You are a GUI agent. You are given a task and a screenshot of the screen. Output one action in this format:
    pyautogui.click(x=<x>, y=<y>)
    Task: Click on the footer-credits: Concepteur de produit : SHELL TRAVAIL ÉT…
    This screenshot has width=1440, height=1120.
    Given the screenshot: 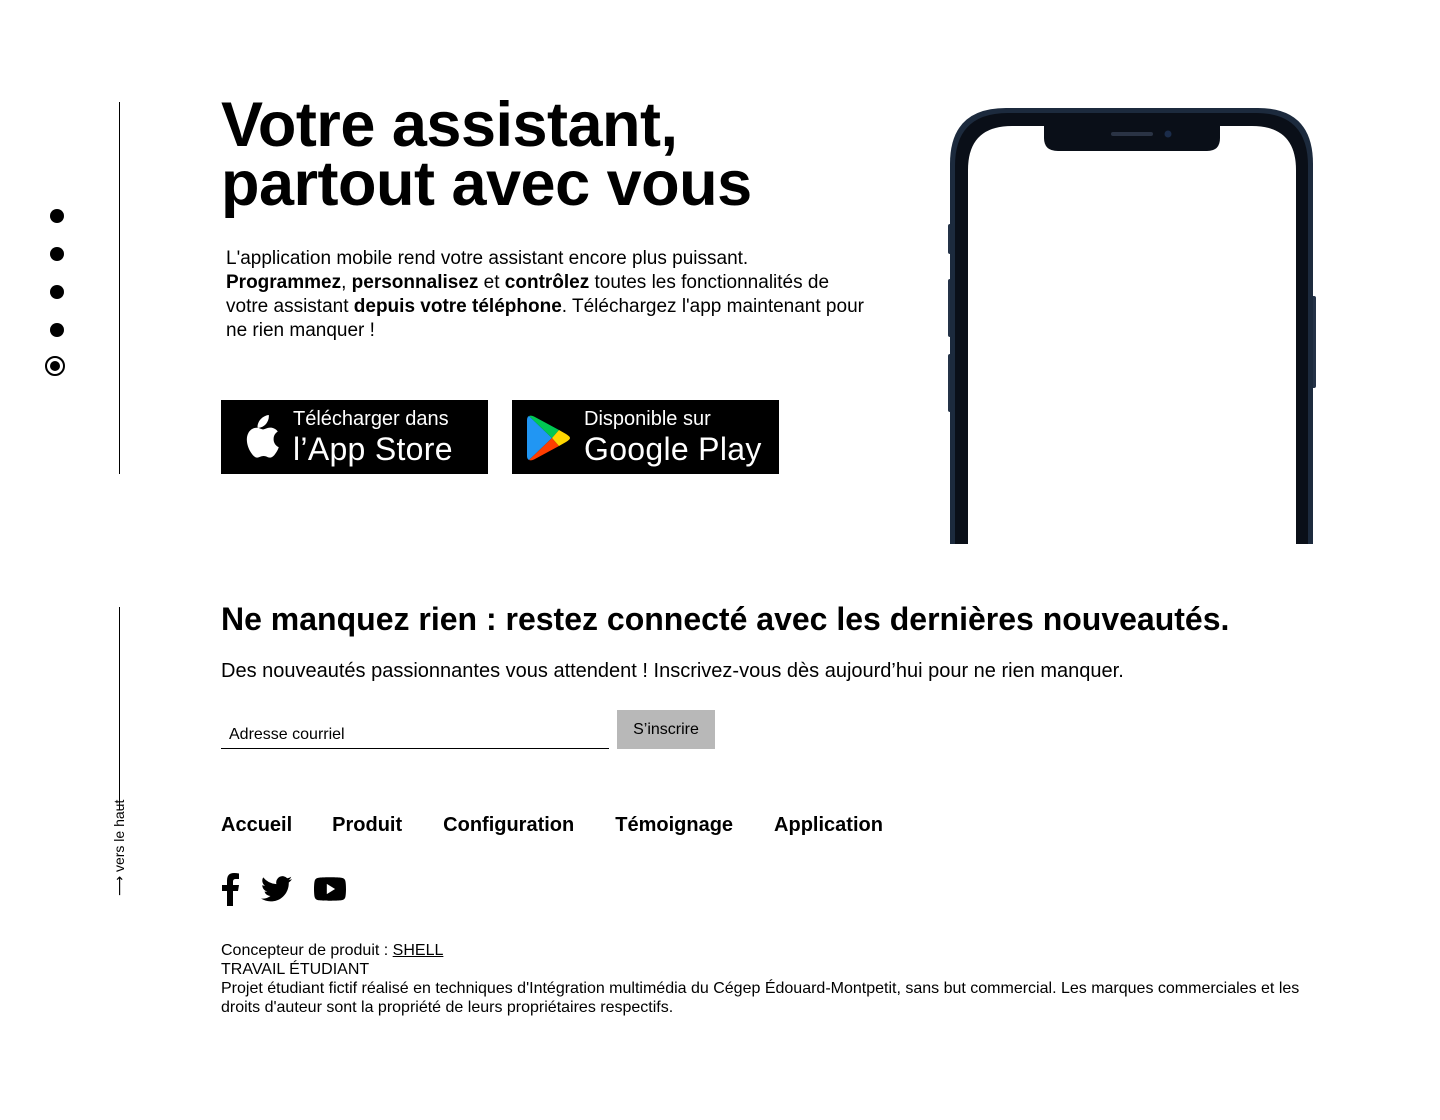 What is the action you would take?
    pyautogui.click(x=776, y=979)
    